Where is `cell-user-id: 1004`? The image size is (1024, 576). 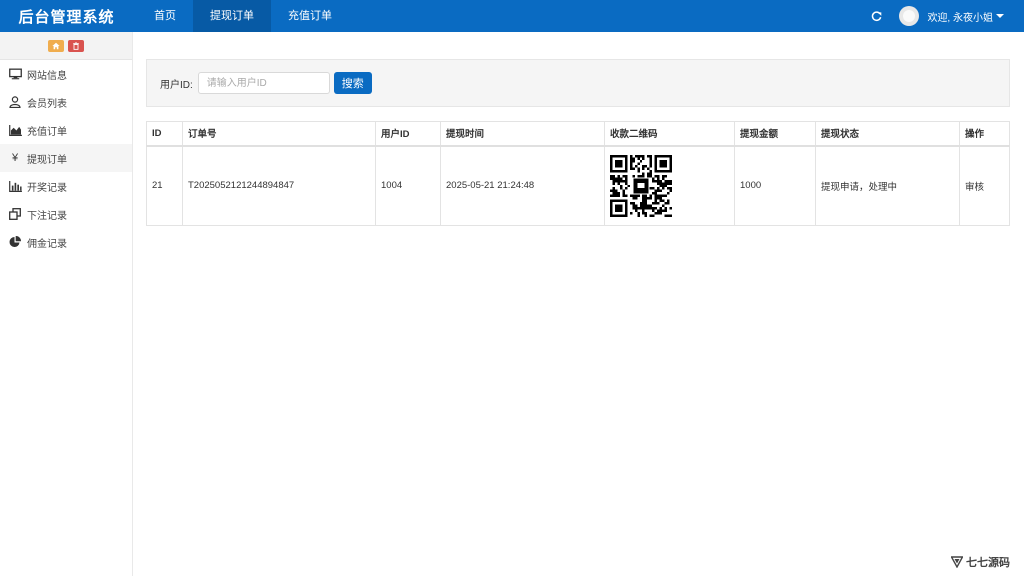
cell-user-id: 1004 is located at coordinates (408, 185).